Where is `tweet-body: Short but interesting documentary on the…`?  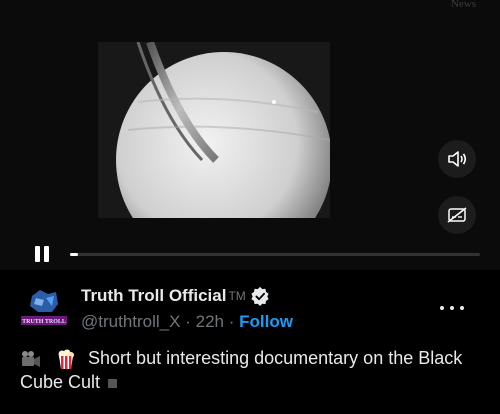
tweet-body: Short but interesting documentary on the… is located at coordinates (241, 370).